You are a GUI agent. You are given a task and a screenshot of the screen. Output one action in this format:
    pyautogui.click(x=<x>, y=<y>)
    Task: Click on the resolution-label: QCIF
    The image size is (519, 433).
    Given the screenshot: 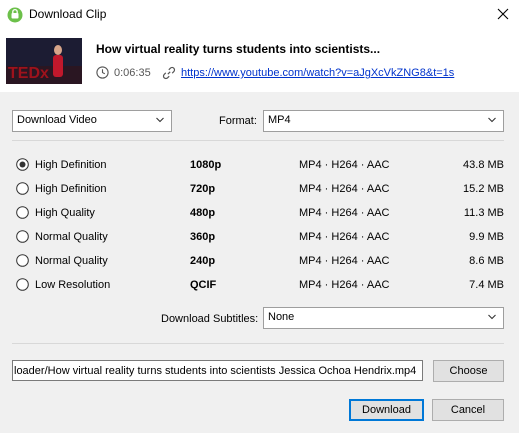 What is the action you would take?
    pyautogui.click(x=203, y=285)
    